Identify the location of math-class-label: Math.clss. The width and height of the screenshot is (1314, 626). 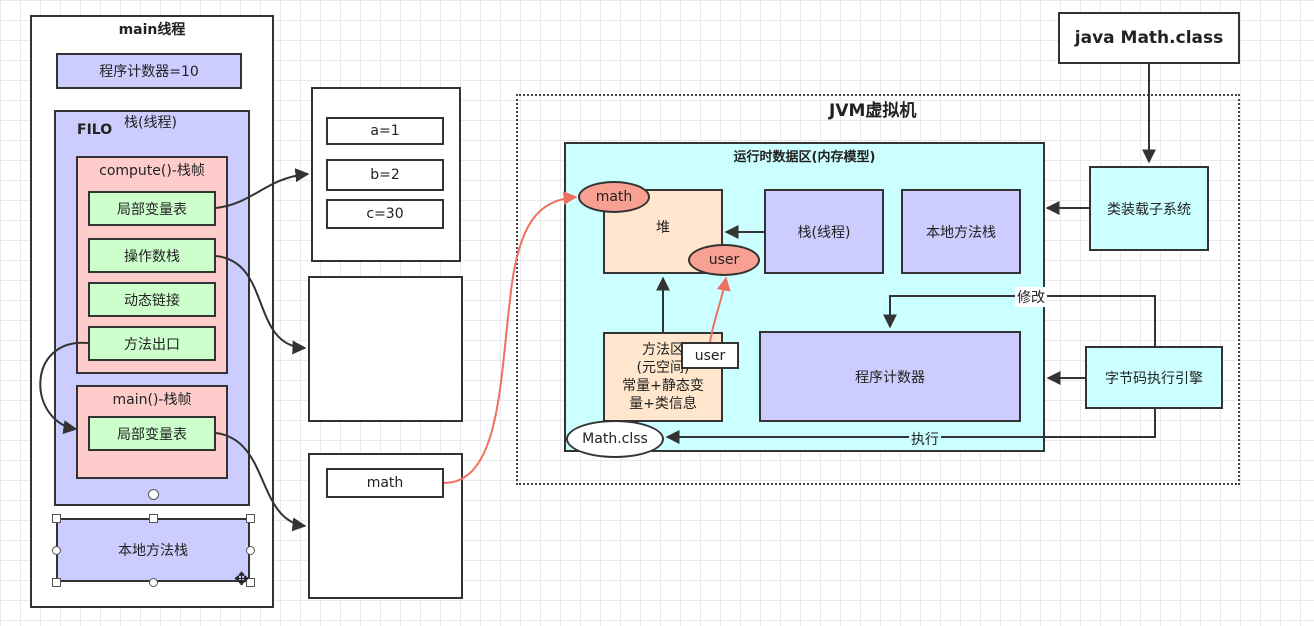
(615, 439).